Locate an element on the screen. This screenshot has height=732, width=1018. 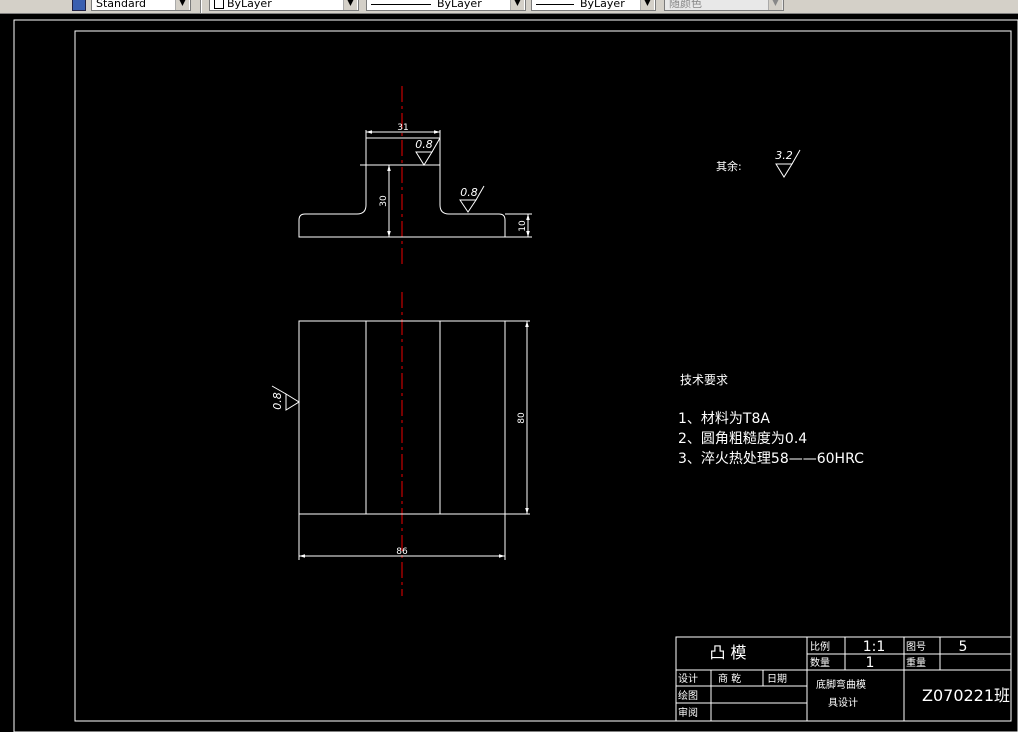
color-swatch-icon is located at coordinates (219, 4).